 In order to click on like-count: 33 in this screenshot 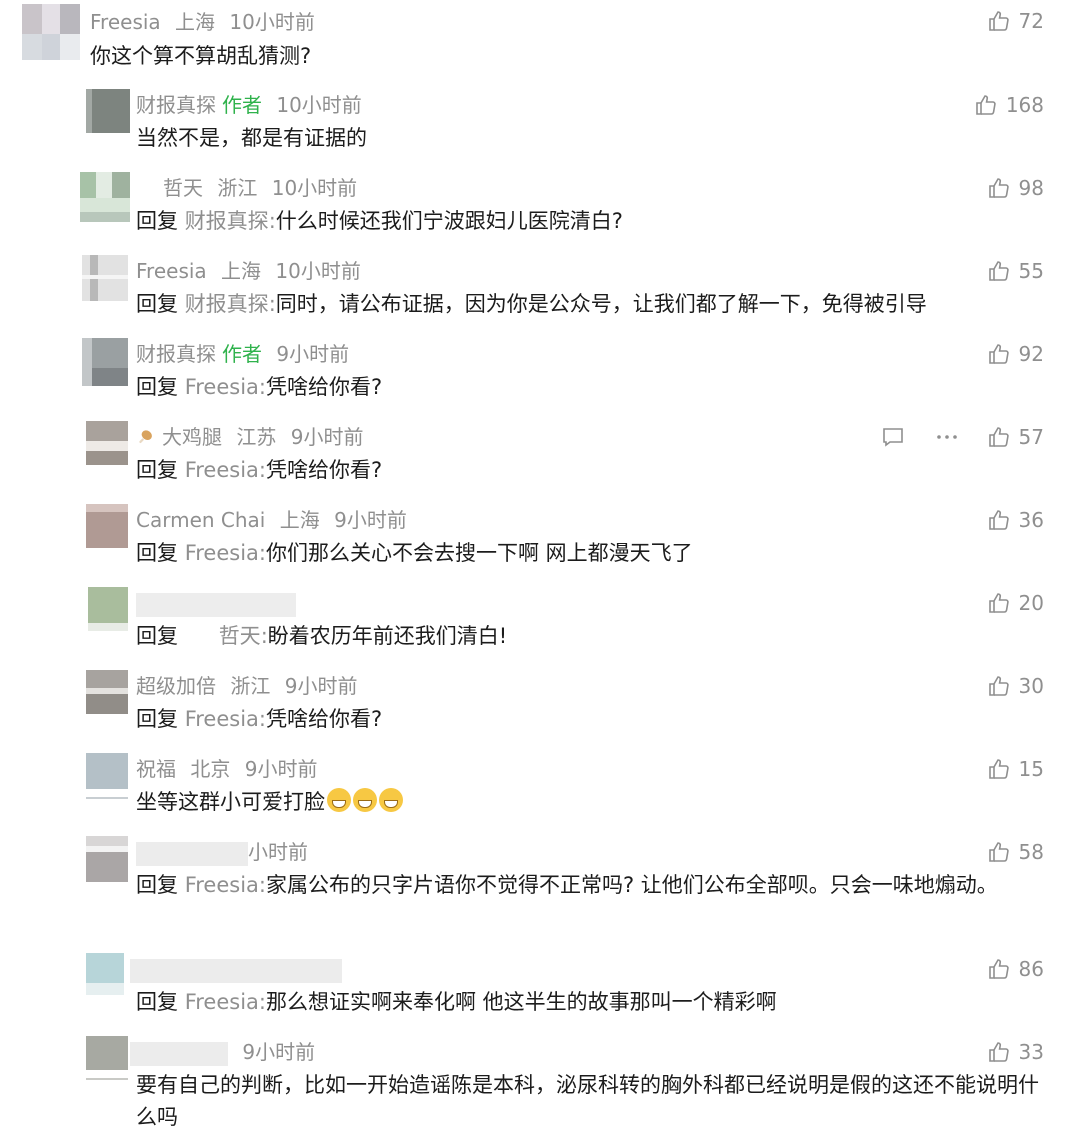, I will do `click(1031, 1052)`.